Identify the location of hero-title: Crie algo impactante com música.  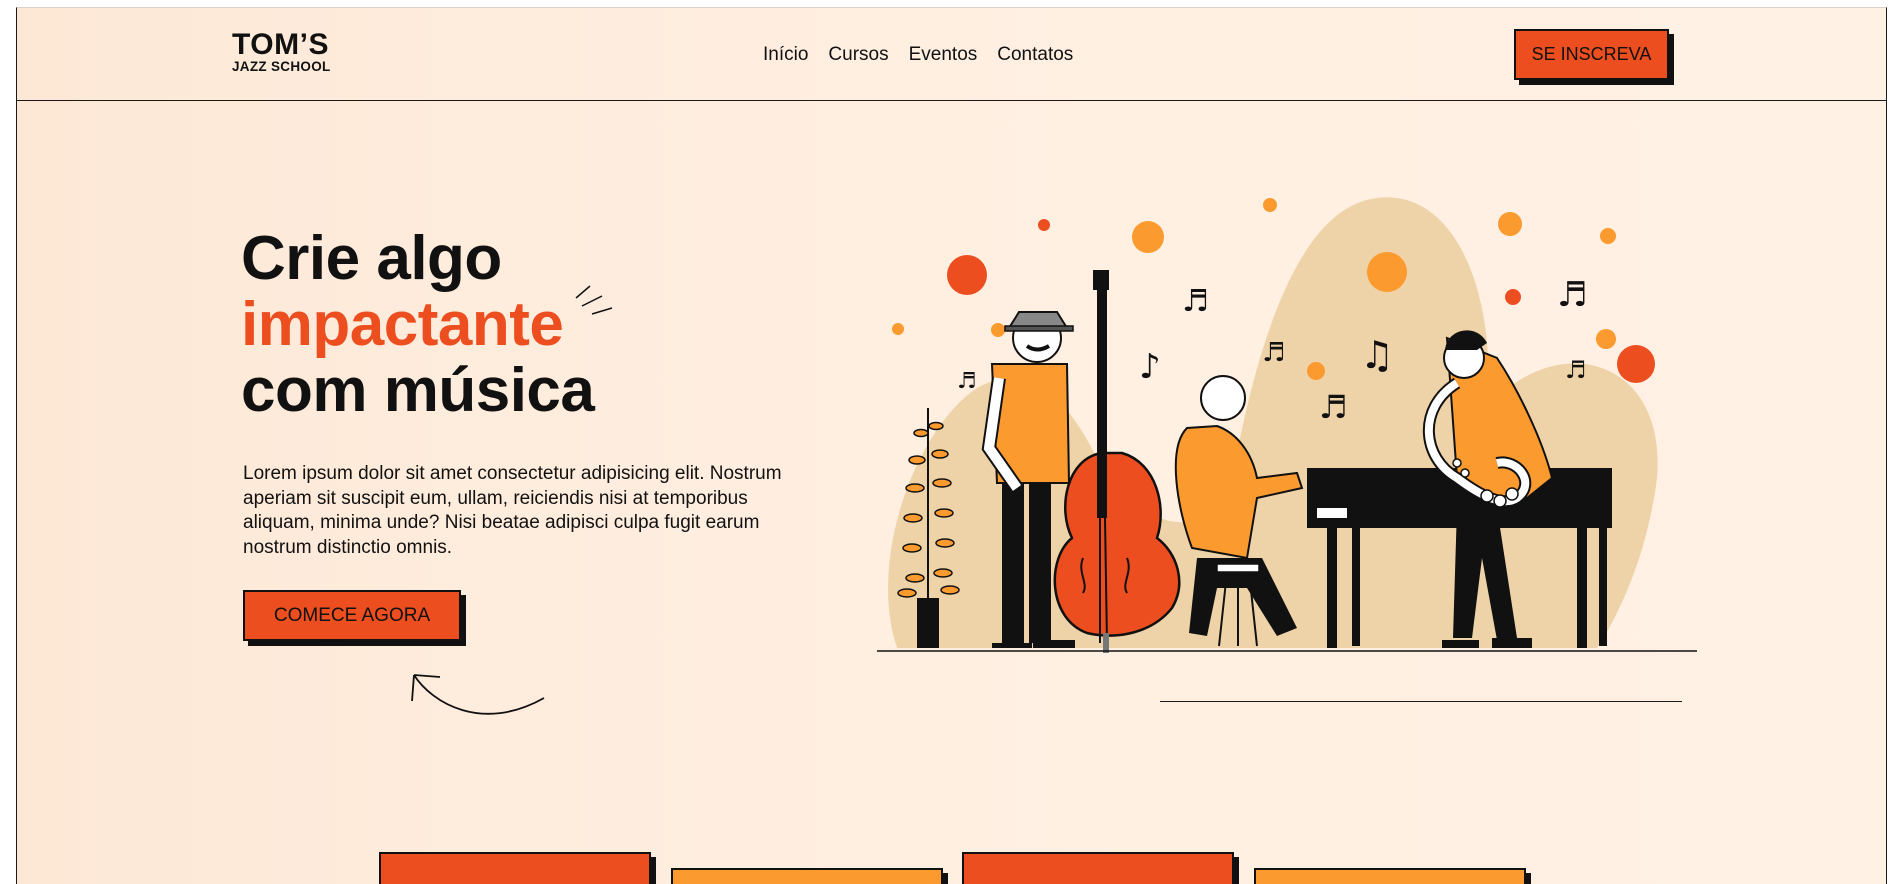
(418, 324).